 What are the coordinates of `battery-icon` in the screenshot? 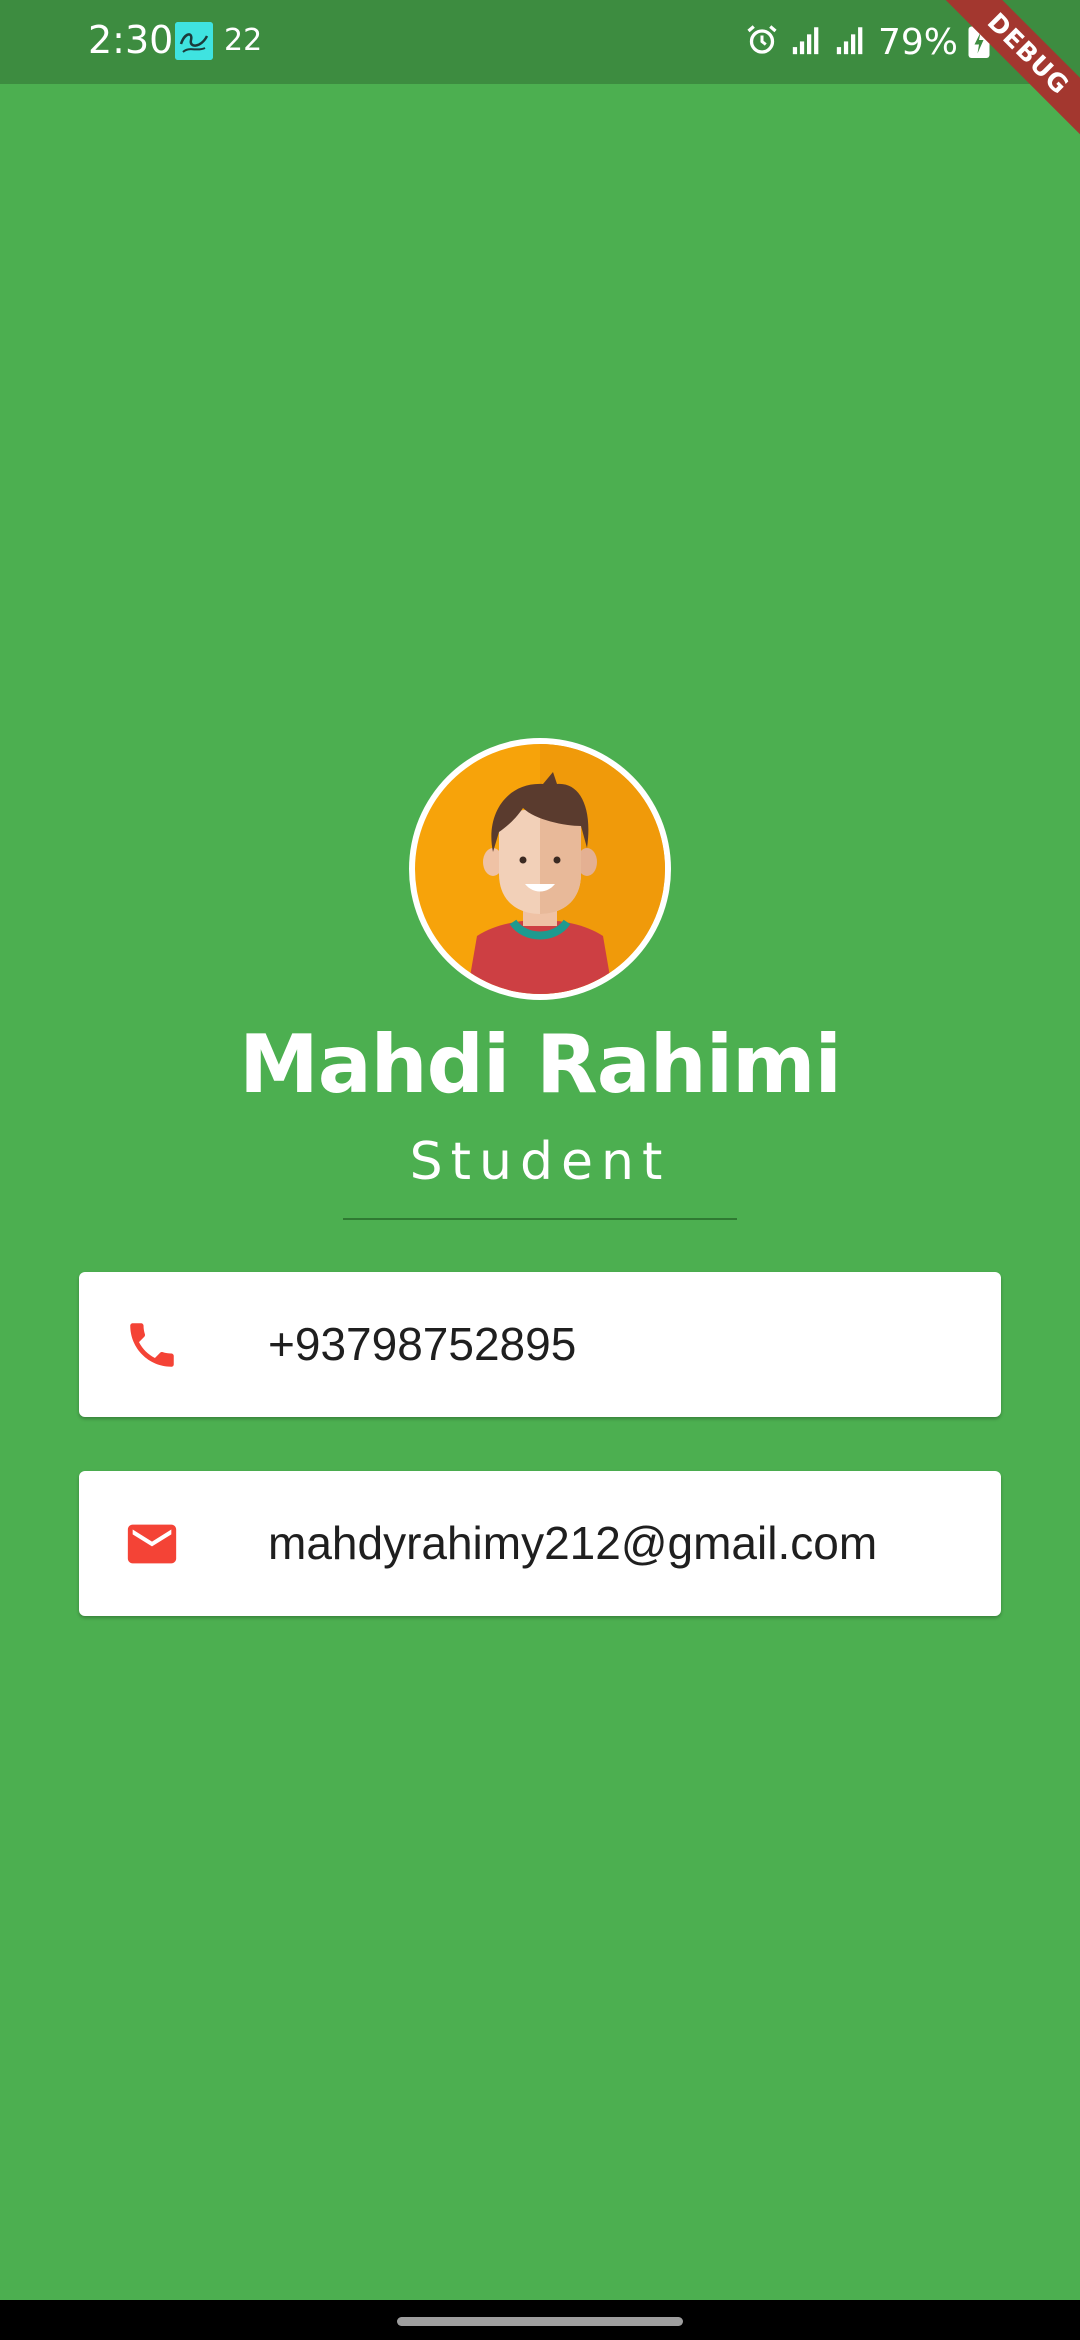 It's located at (979, 42).